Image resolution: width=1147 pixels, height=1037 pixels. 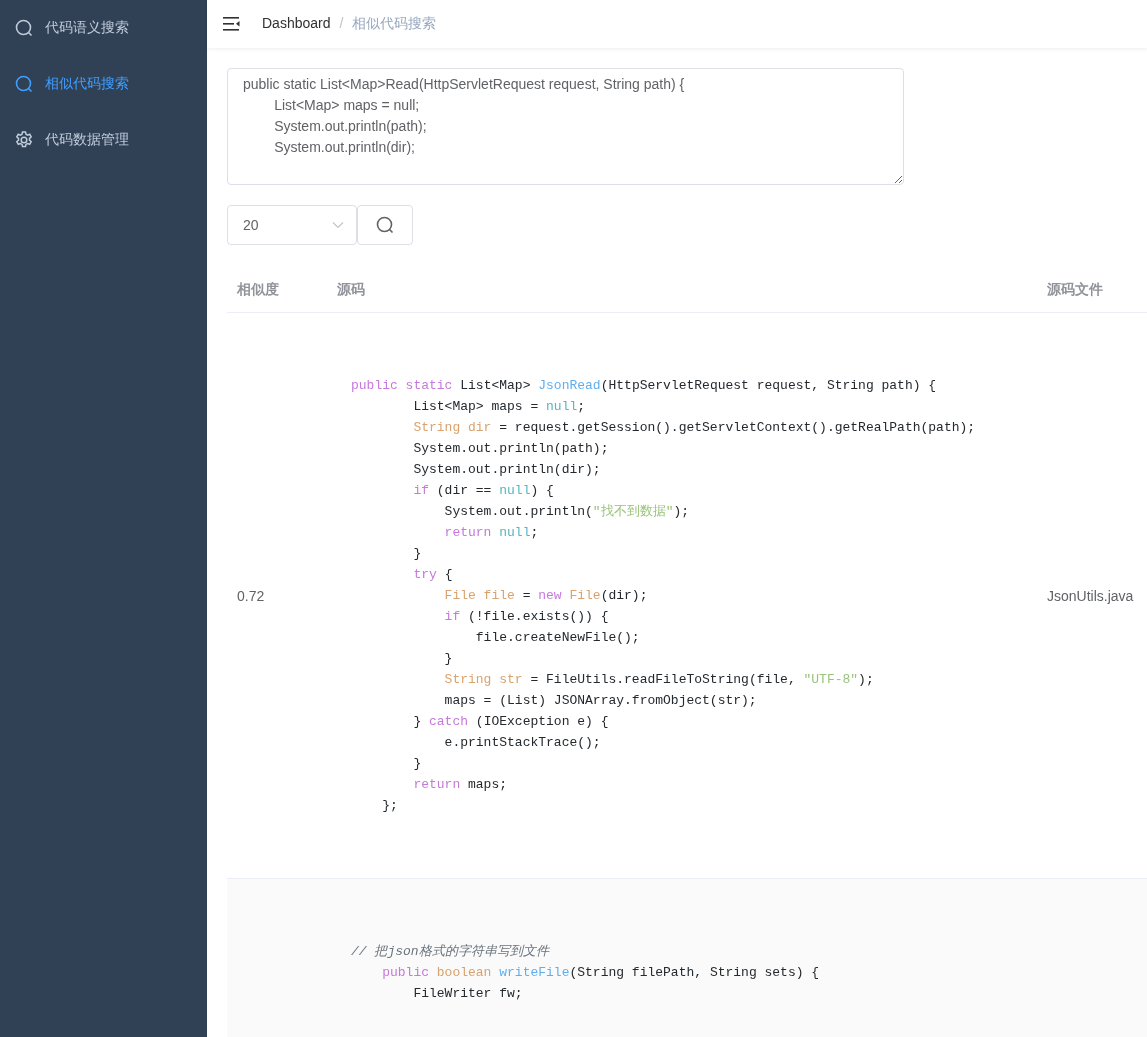 I want to click on breadcrumb-item: 相似代码搜索, so click(x=394, y=24).